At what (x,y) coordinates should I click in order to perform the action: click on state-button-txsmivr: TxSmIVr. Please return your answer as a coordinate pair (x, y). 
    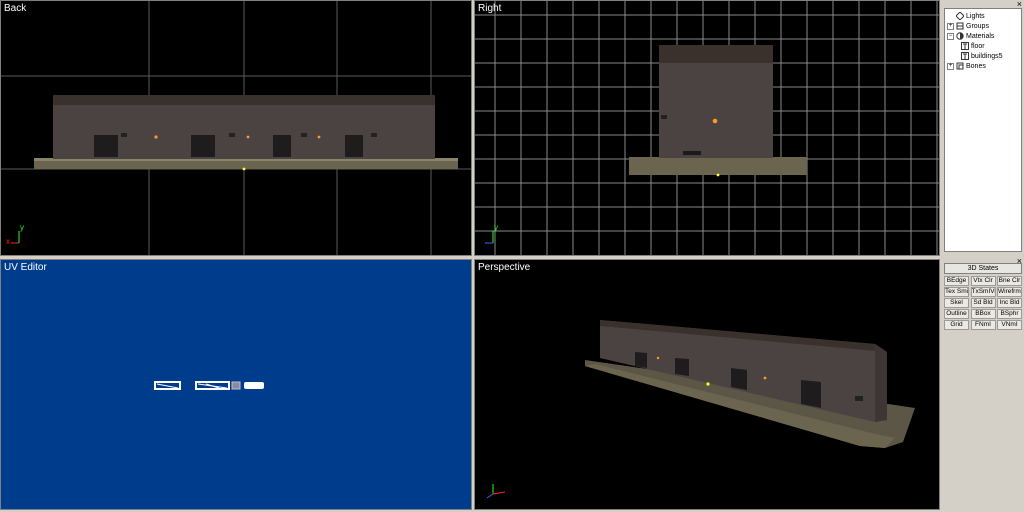
    Looking at the image, I should click on (983, 292).